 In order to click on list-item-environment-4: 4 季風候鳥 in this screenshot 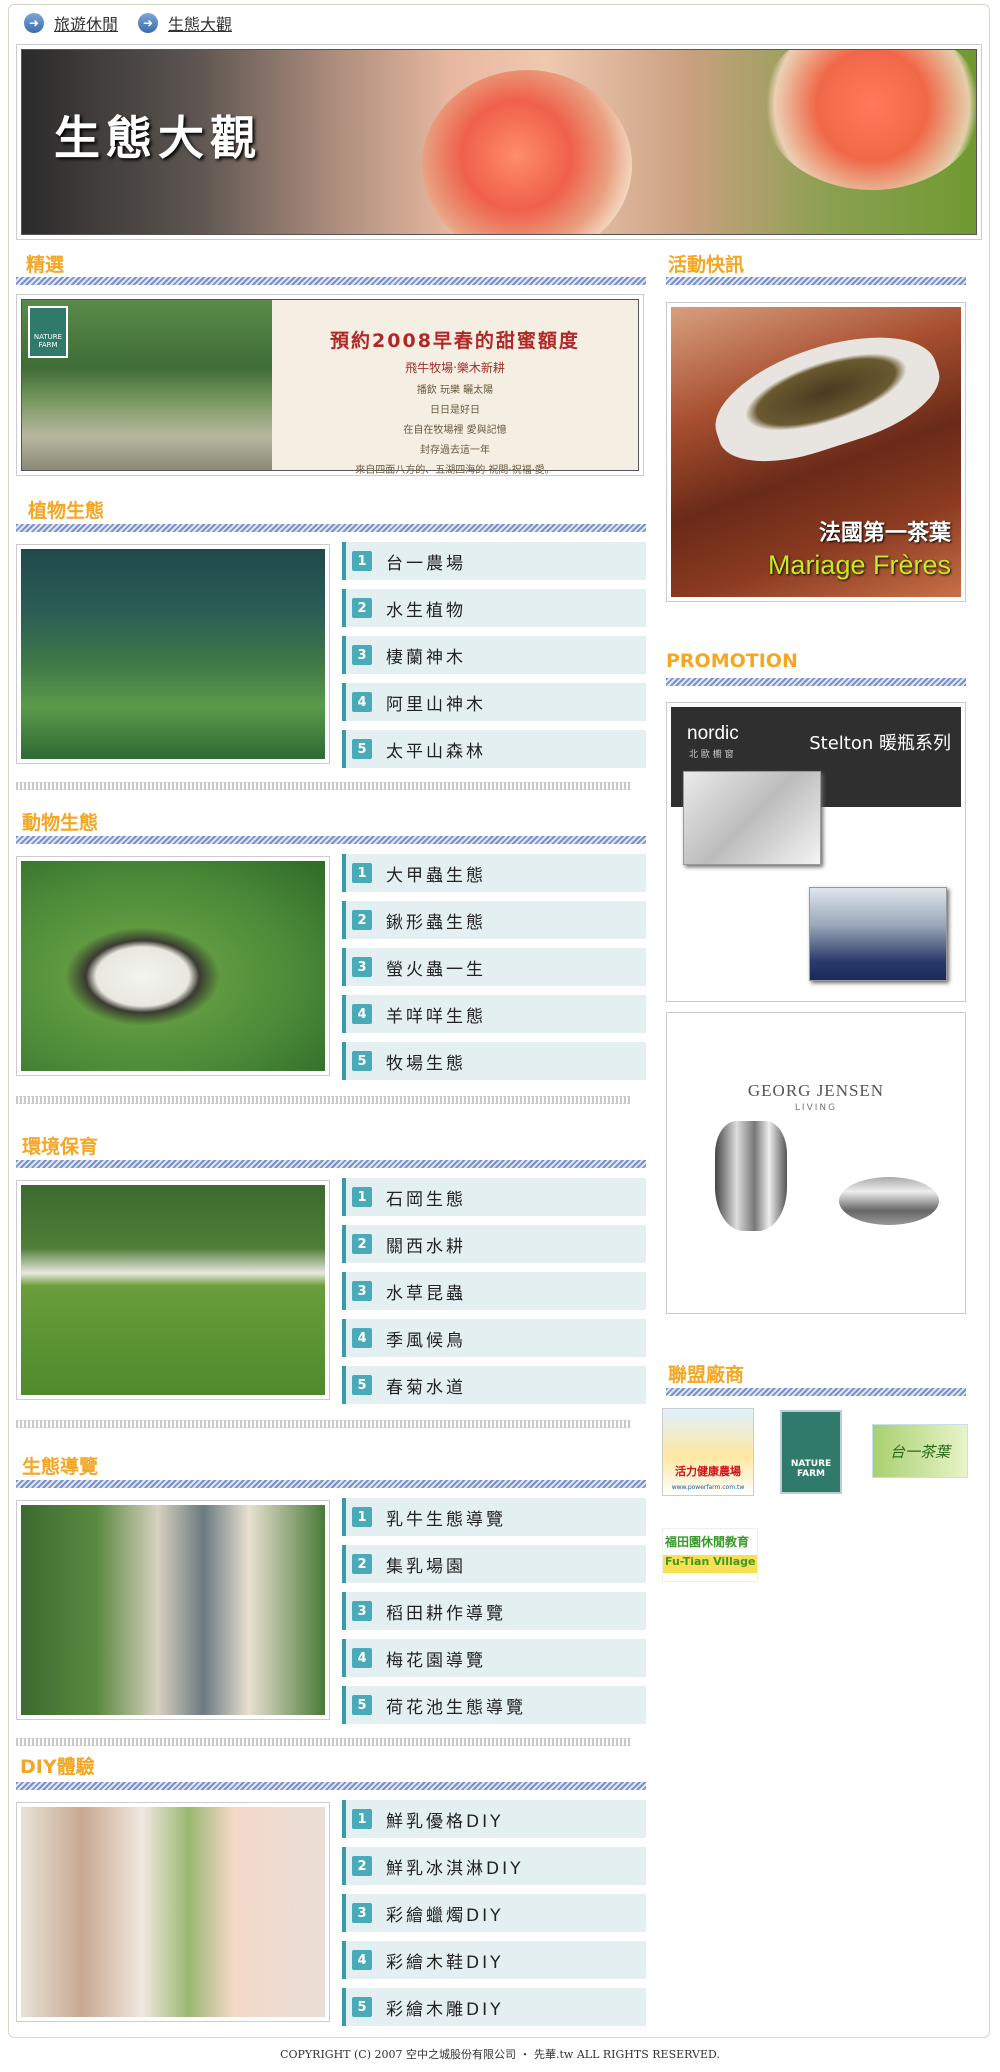, I will do `click(494, 1338)`.